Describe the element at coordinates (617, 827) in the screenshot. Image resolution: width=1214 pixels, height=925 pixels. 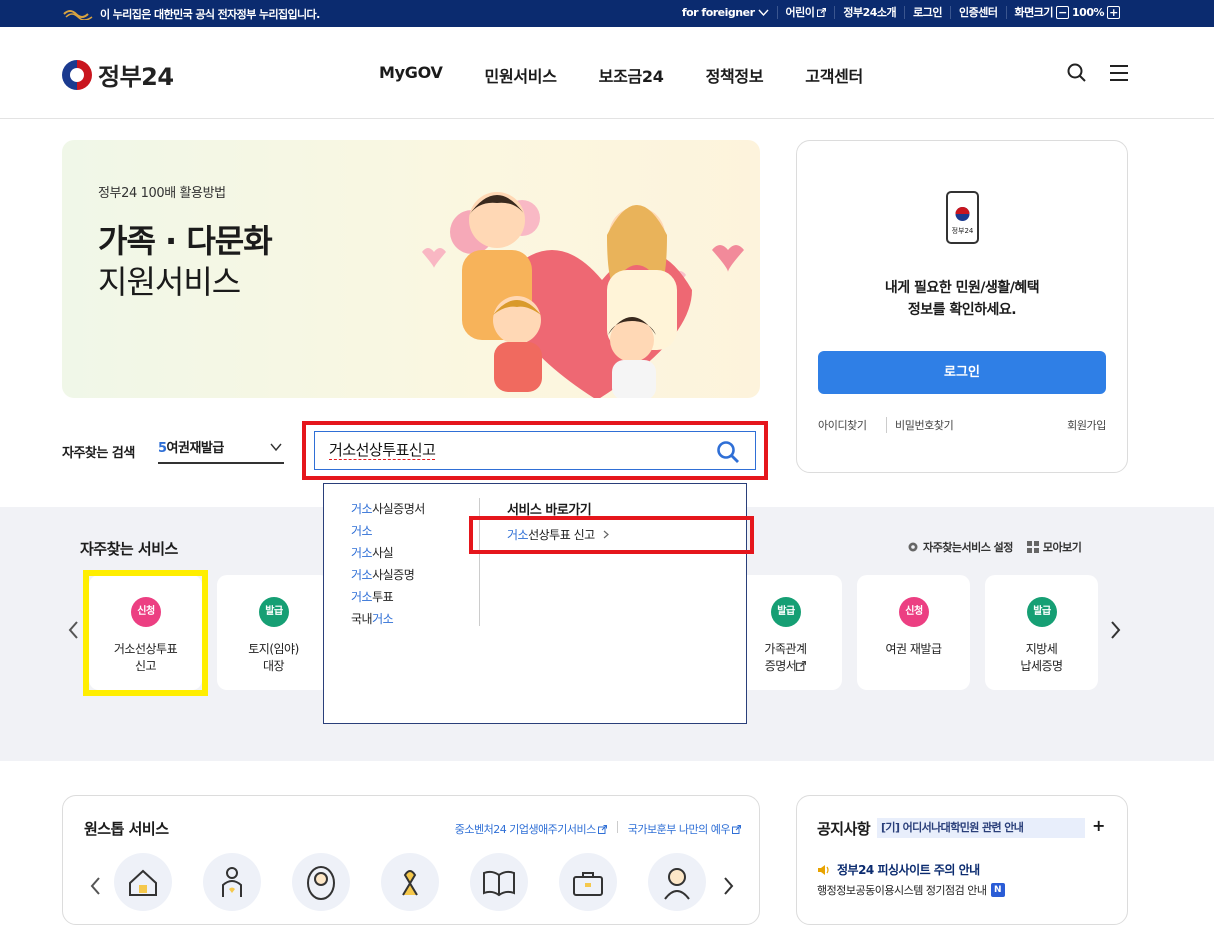
I see `link-separator` at that location.